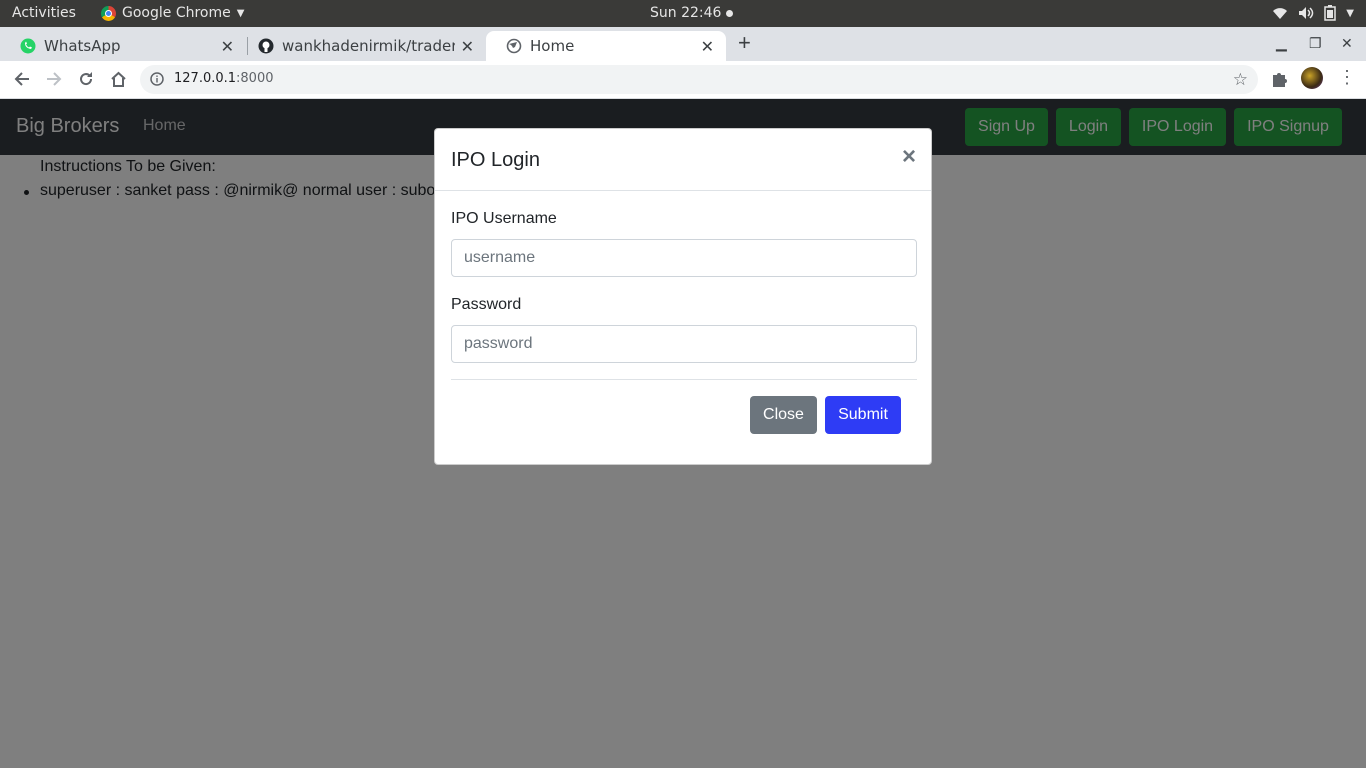 Image resolution: width=1366 pixels, height=768 pixels. I want to click on tab-whatsapp: WhatsApp ✕, so click(123, 46).